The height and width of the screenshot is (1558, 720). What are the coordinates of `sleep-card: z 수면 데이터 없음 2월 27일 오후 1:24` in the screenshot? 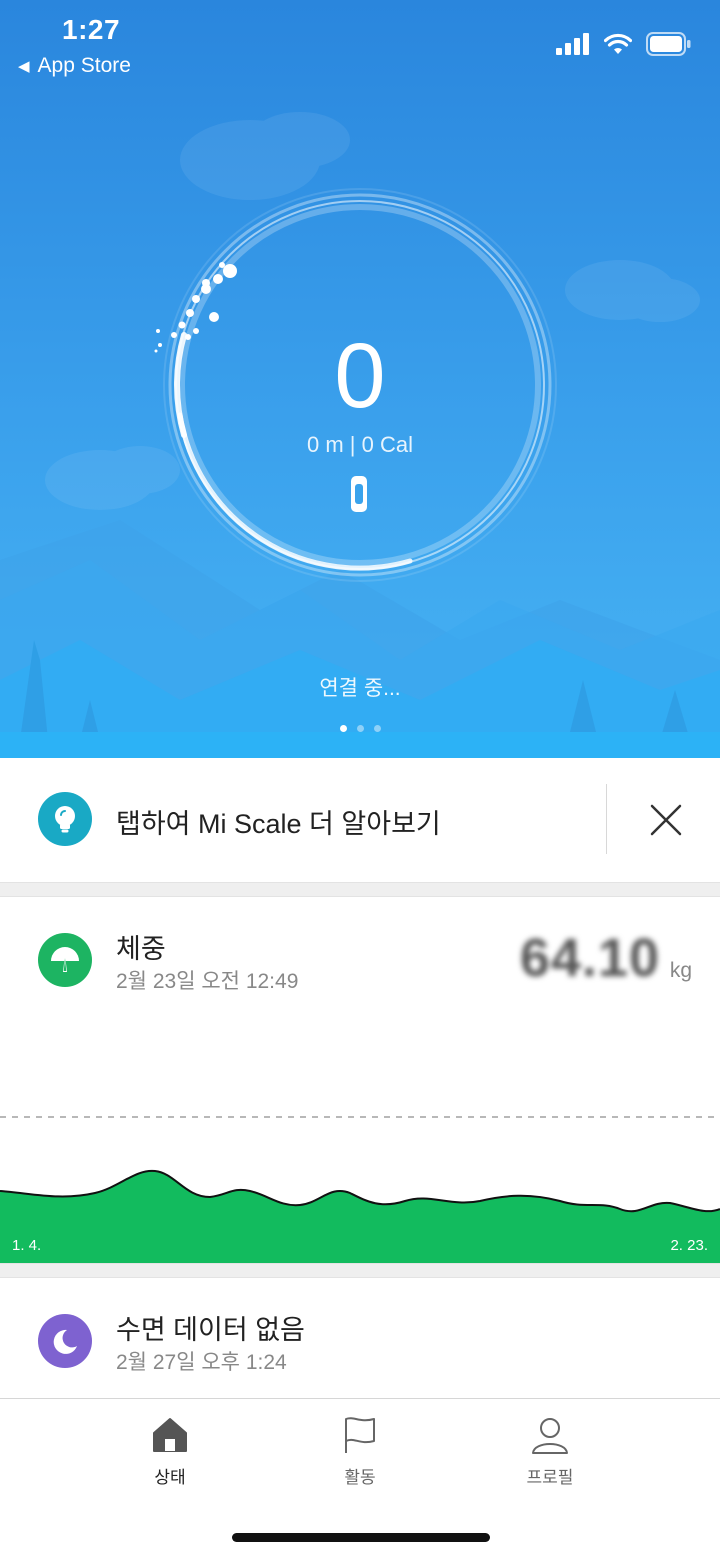 It's located at (360, 1338).